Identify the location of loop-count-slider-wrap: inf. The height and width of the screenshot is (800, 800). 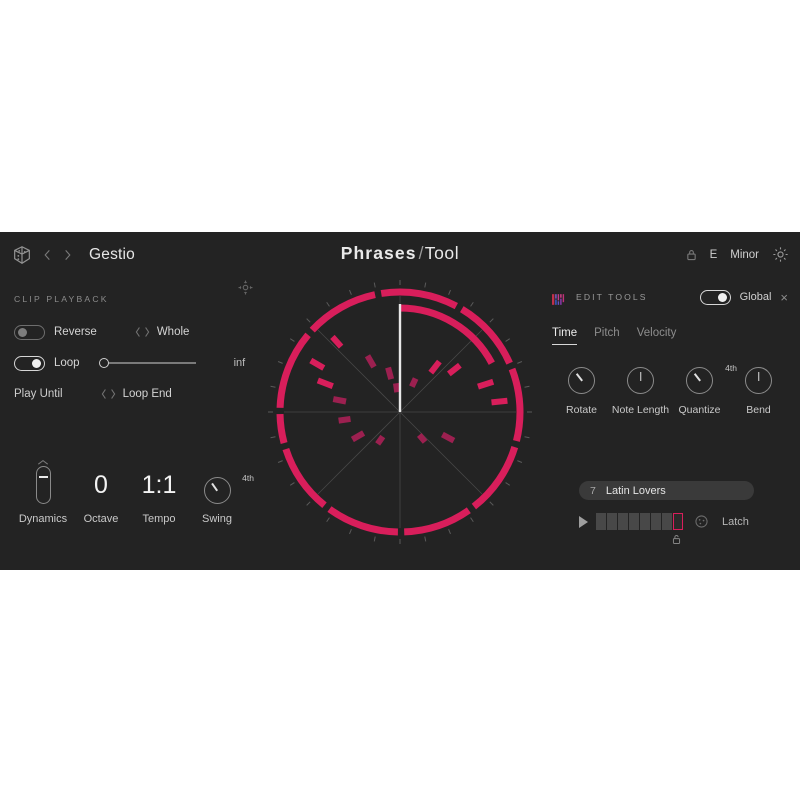
(172, 363).